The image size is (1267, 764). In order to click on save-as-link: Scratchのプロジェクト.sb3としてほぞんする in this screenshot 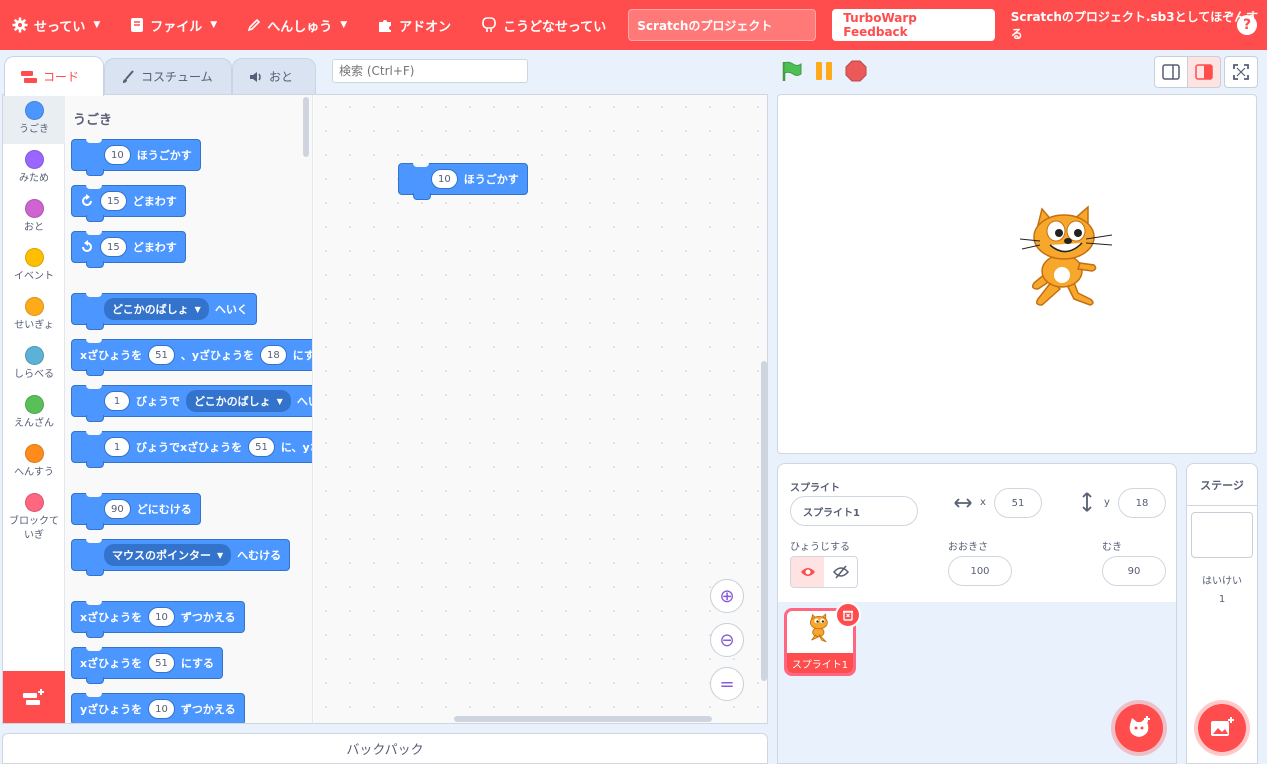, I will do `click(1139, 25)`.